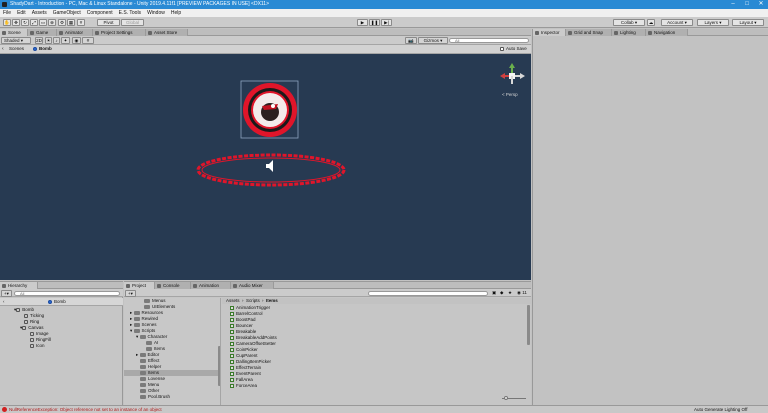  I want to click on layers-dropdown: Layers ▾, so click(713, 22).